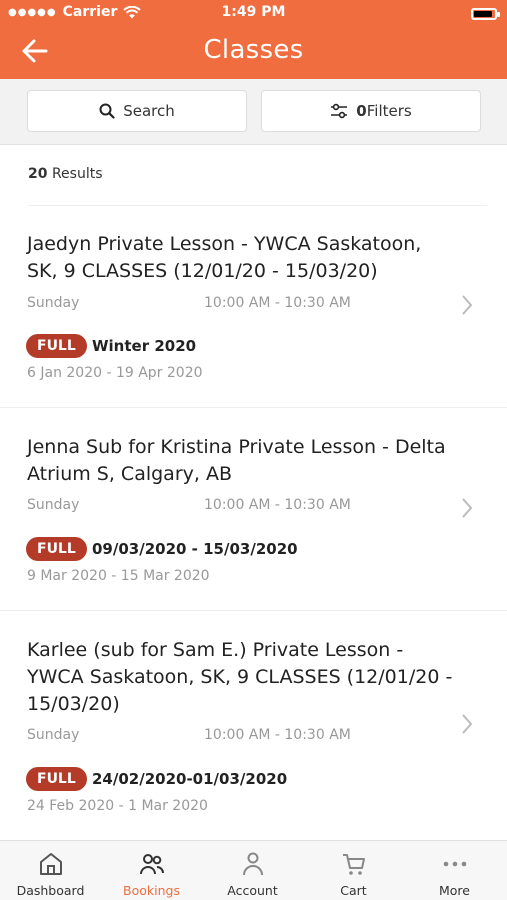 Image resolution: width=507 pixels, height=900 pixels. What do you see at coordinates (195, 549) in the screenshot?
I see `class-session: 09/03/2020 - 15/03/2020` at bounding box center [195, 549].